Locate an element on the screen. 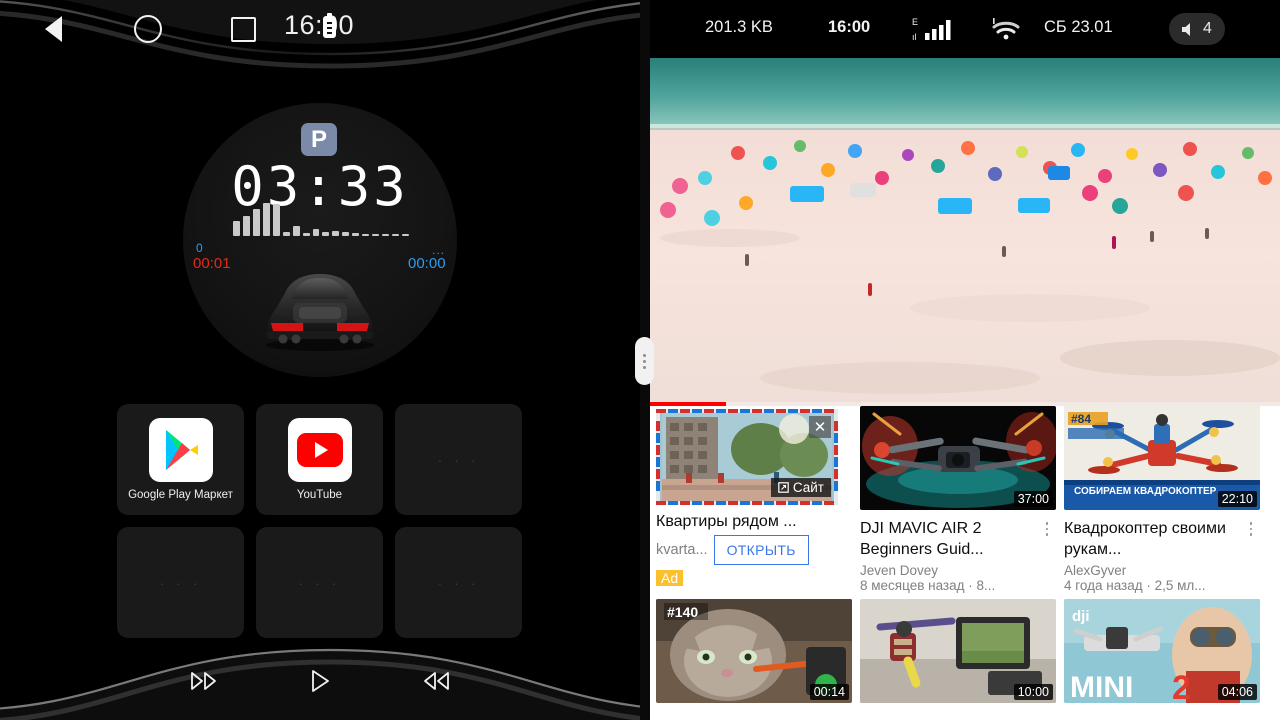 The height and width of the screenshot is (720, 1280). android-navigation-bar: 16:00 is located at coordinates (320, 29).